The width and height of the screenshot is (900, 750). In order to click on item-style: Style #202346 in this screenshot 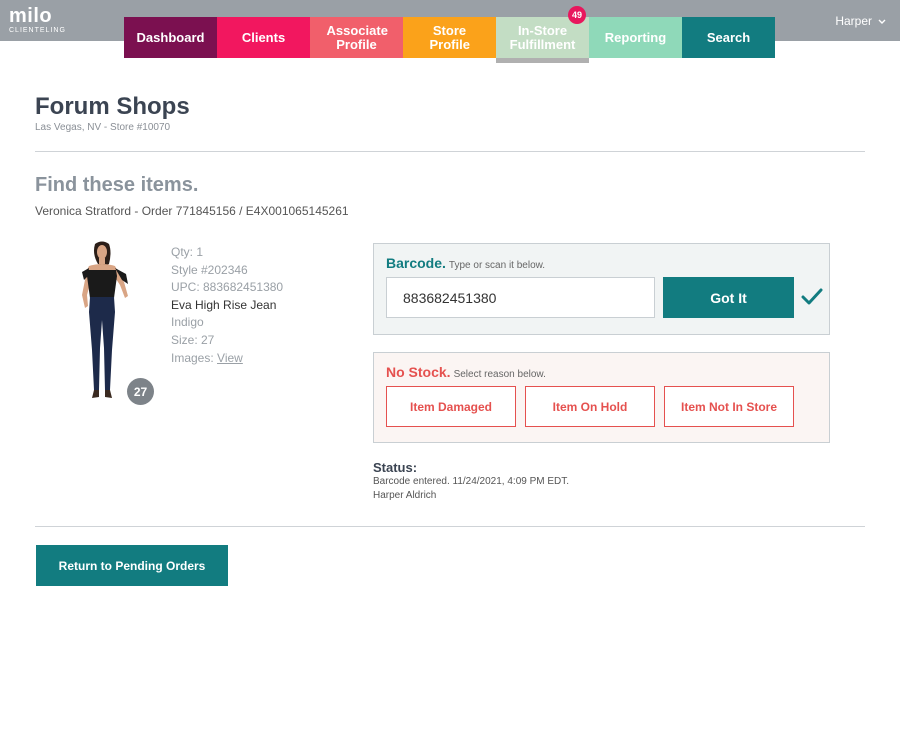, I will do `click(209, 269)`.